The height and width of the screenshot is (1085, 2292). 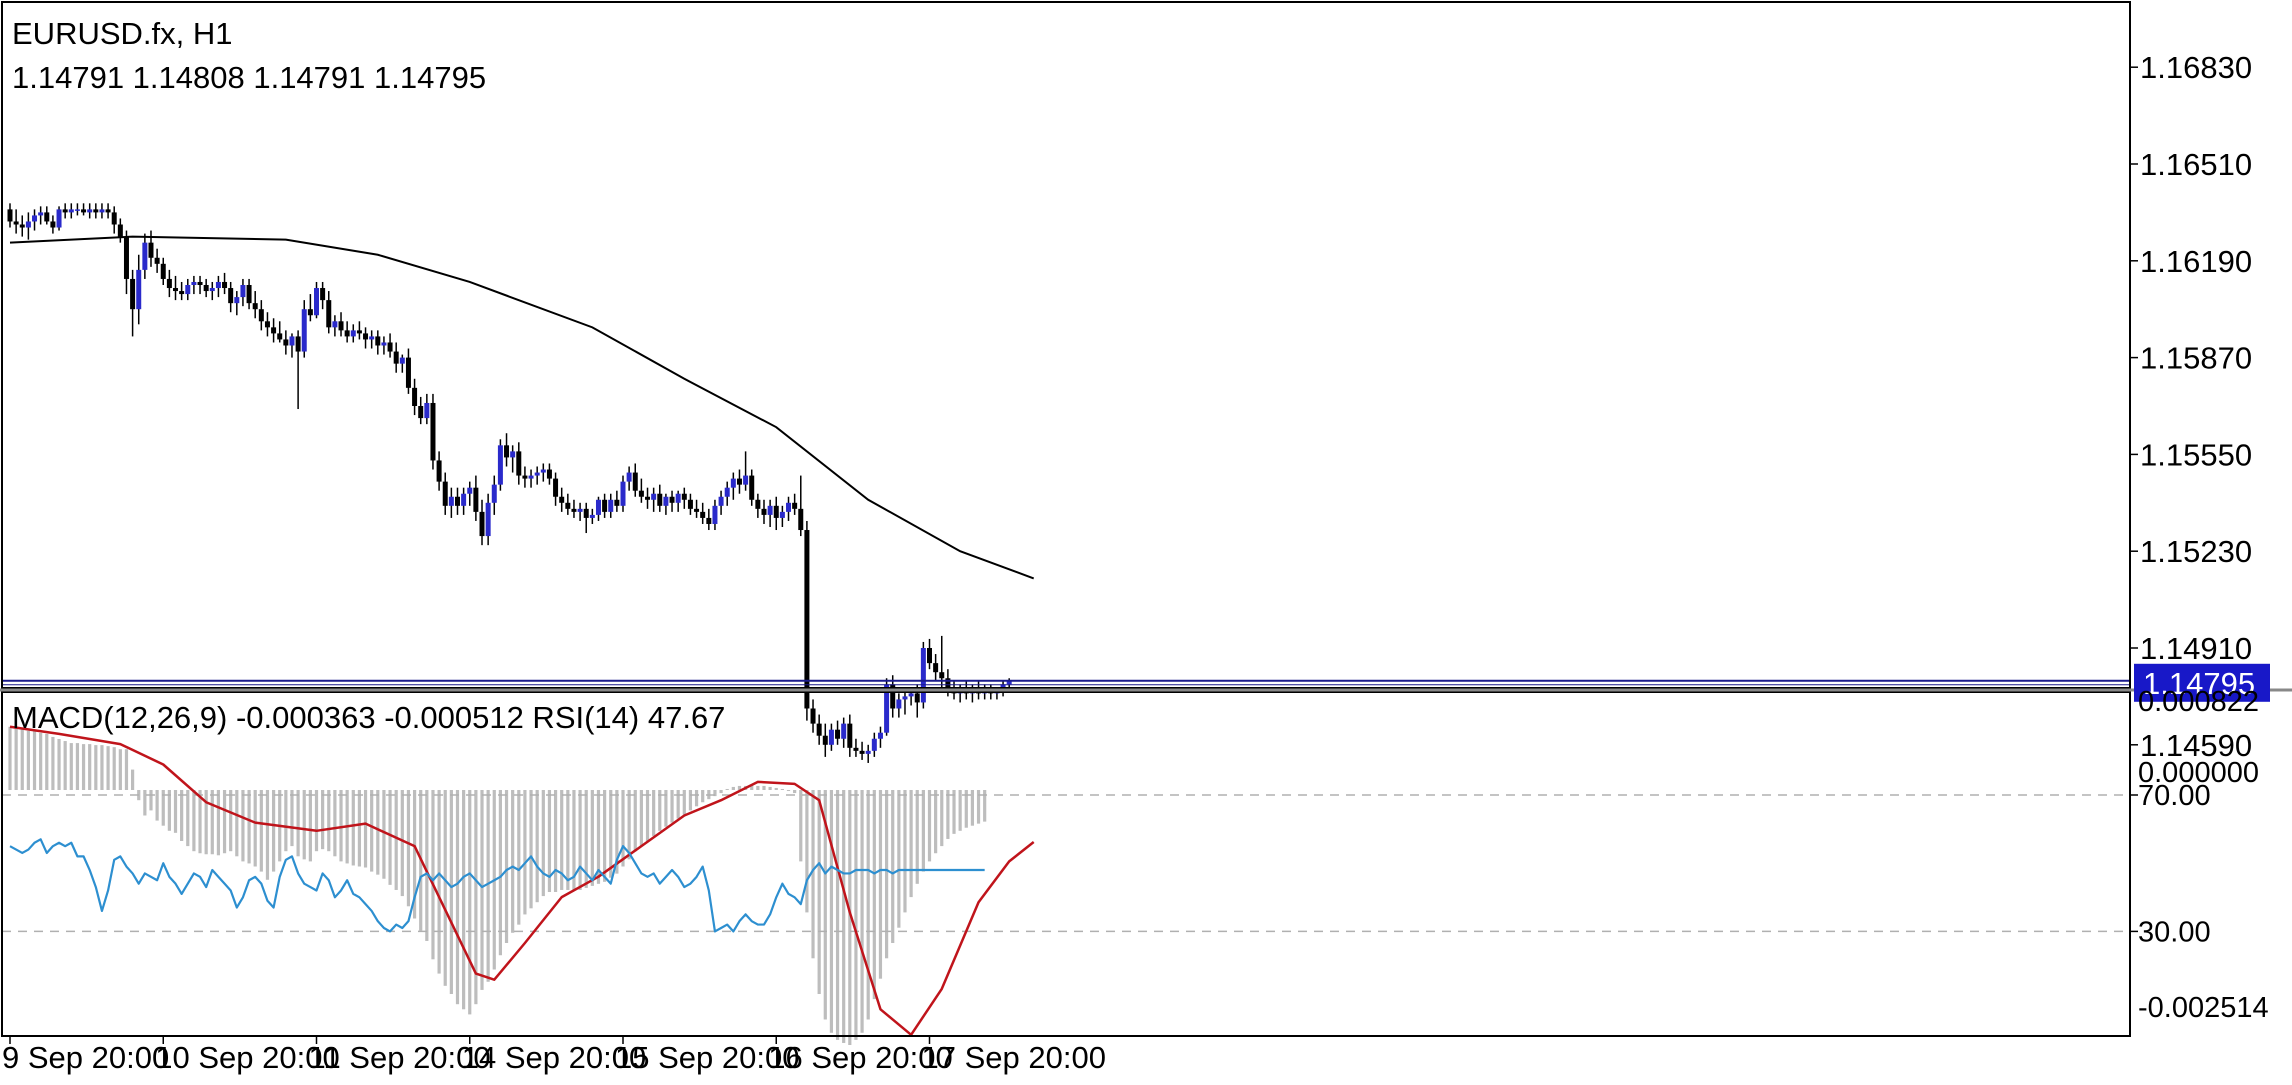 I want to click on price-tick-label: 1.15230, so click(x=2196, y=551).